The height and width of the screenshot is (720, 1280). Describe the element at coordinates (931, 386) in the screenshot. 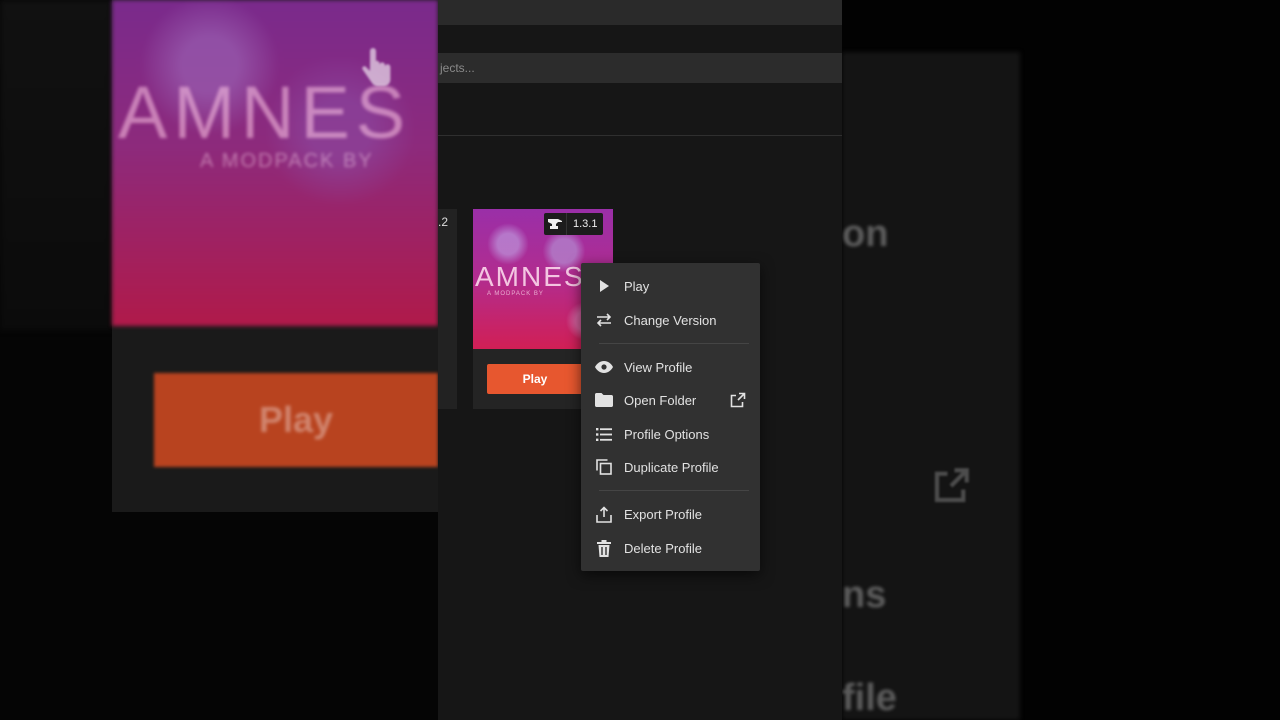

I see `zoomed-menu-panel` at that location.